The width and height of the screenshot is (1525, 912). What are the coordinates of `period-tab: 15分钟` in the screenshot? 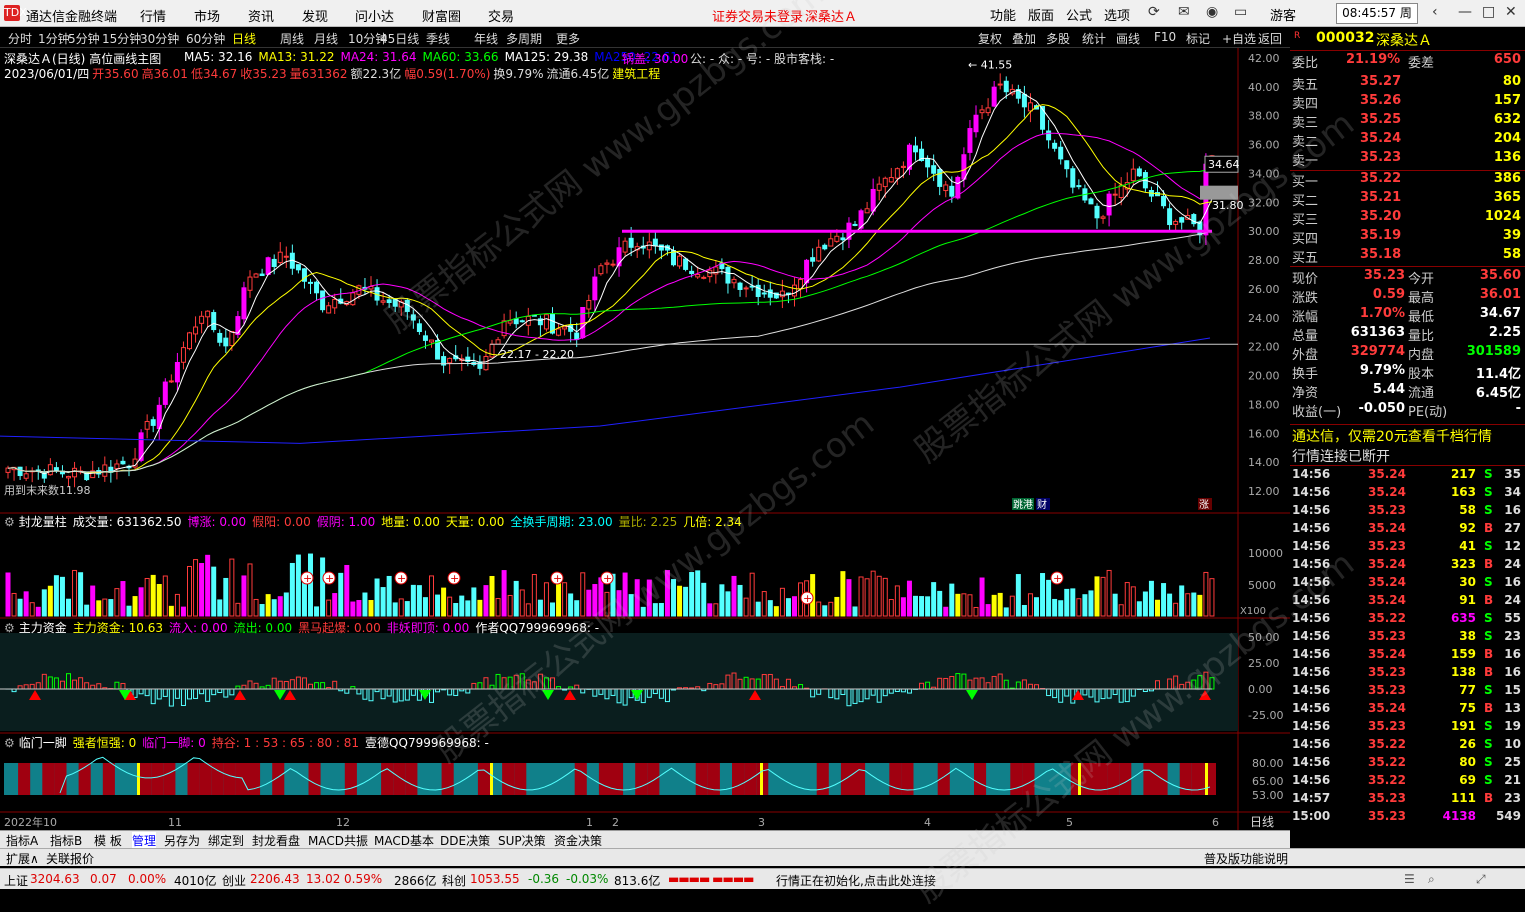 It's located at (121, 38).